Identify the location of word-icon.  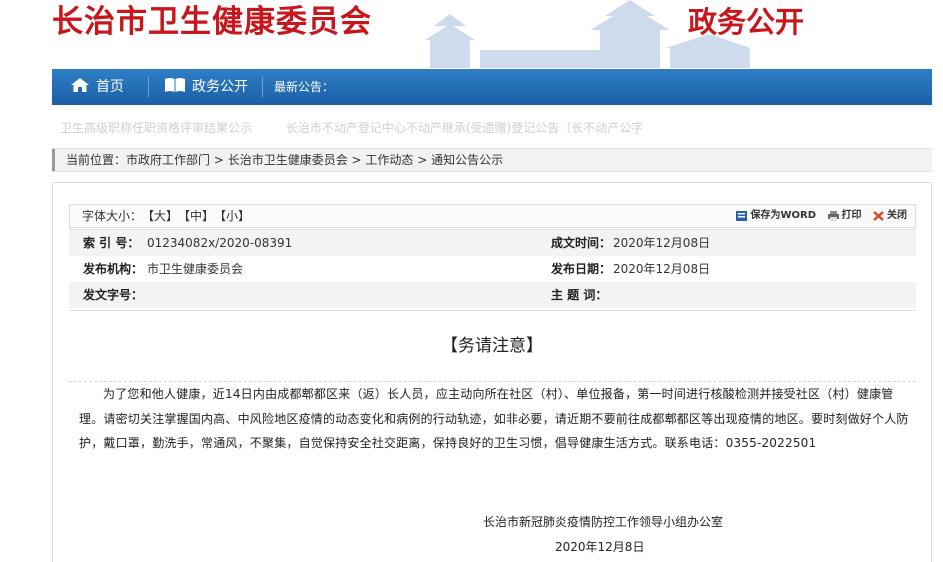
(742, 216).